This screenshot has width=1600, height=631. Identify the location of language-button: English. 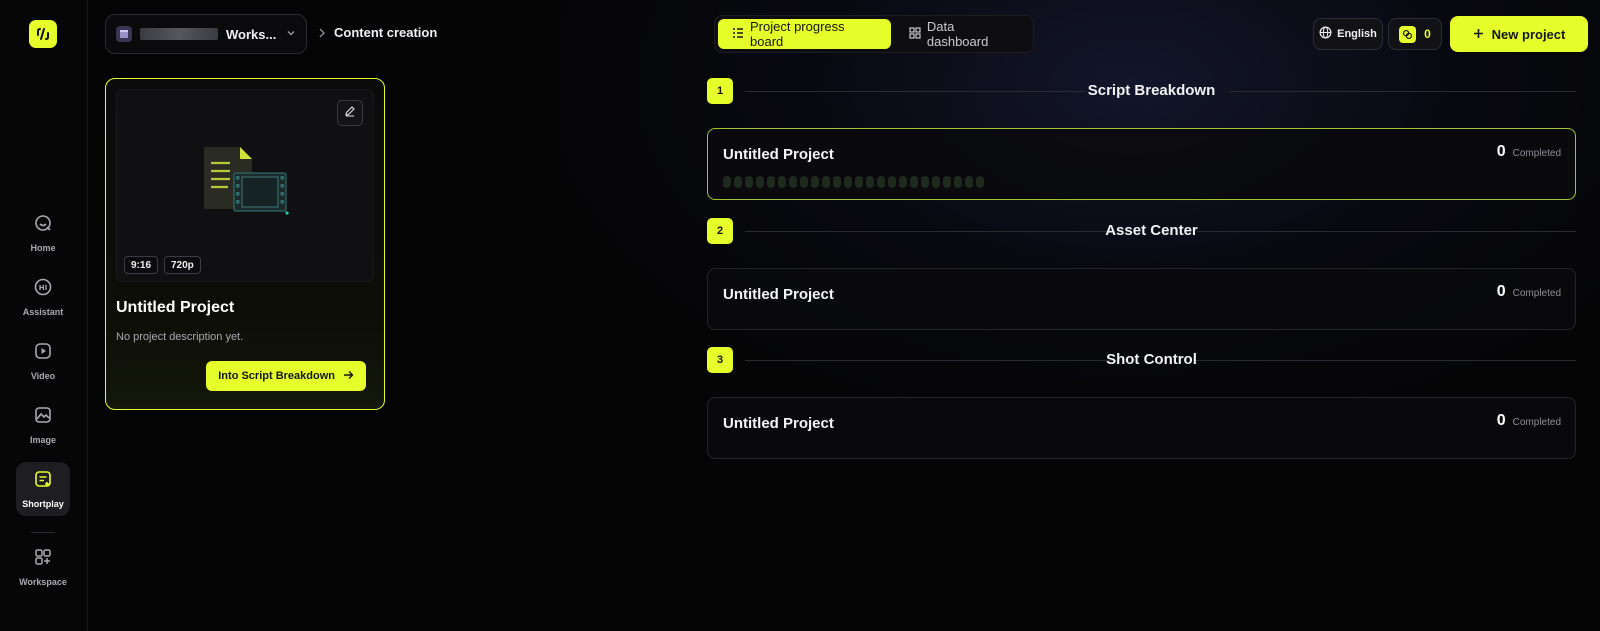
(1348, 34).